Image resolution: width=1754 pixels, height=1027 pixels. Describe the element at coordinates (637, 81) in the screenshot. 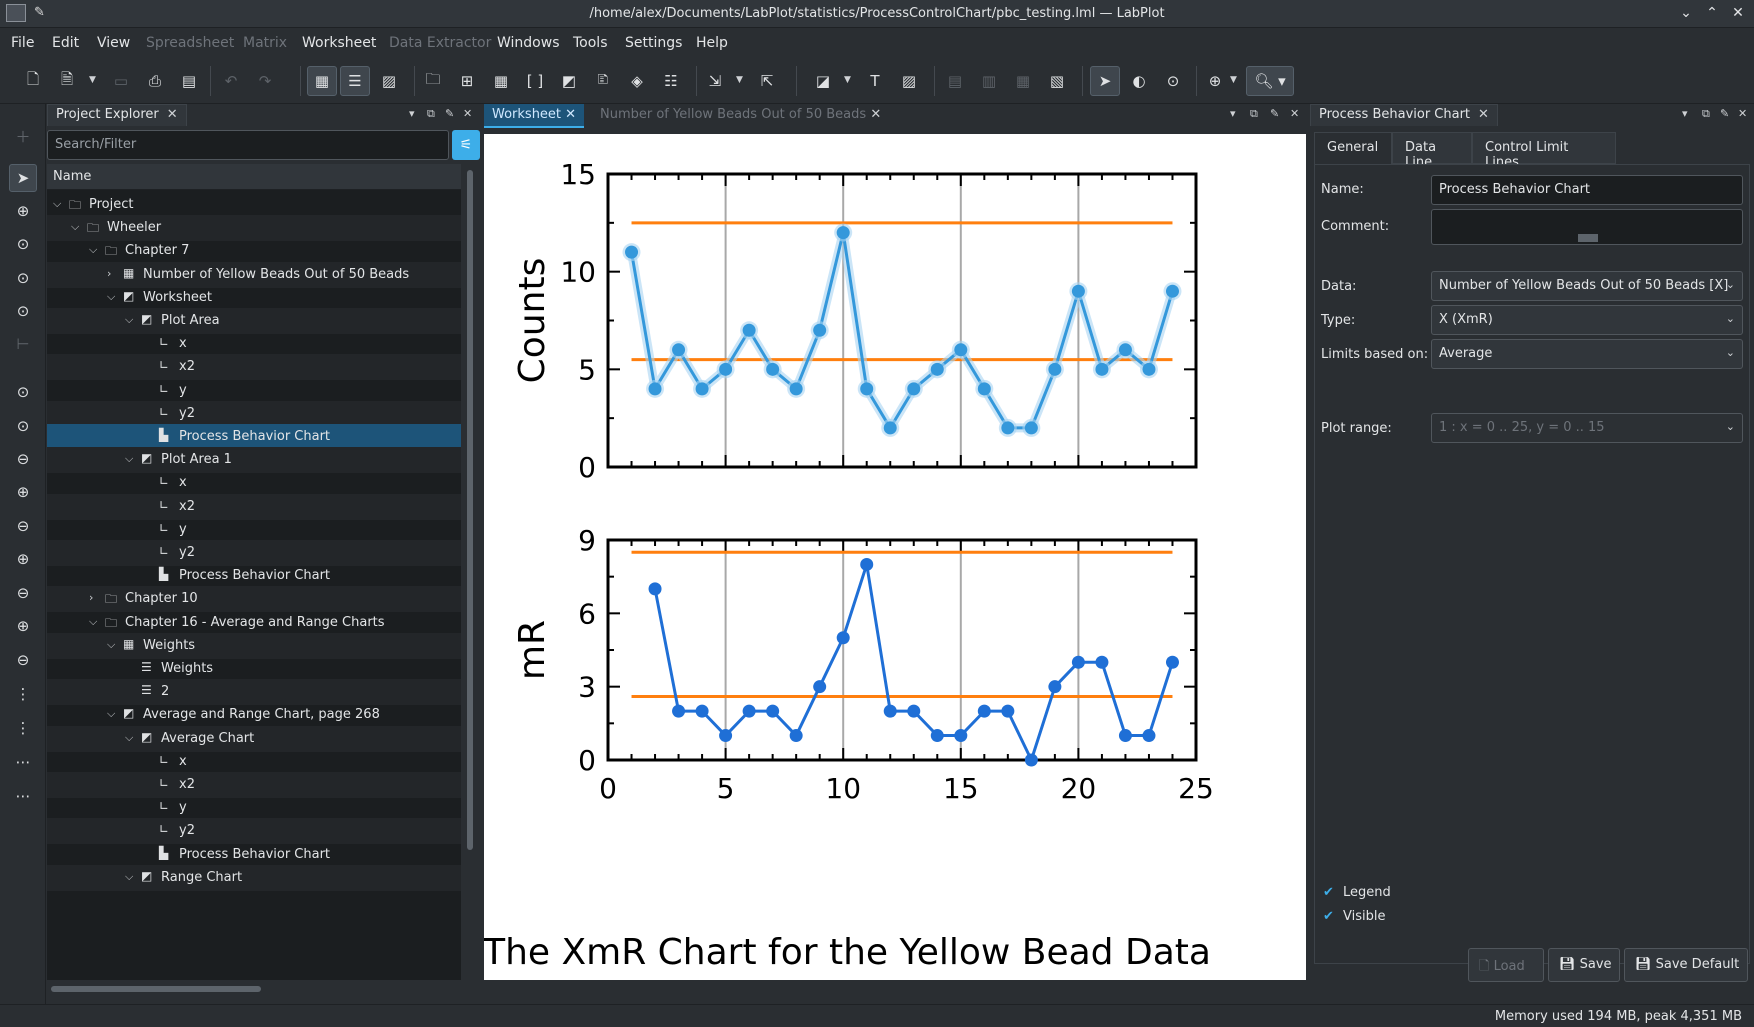

I see `new-datapicker-icon: ◈` at that location.